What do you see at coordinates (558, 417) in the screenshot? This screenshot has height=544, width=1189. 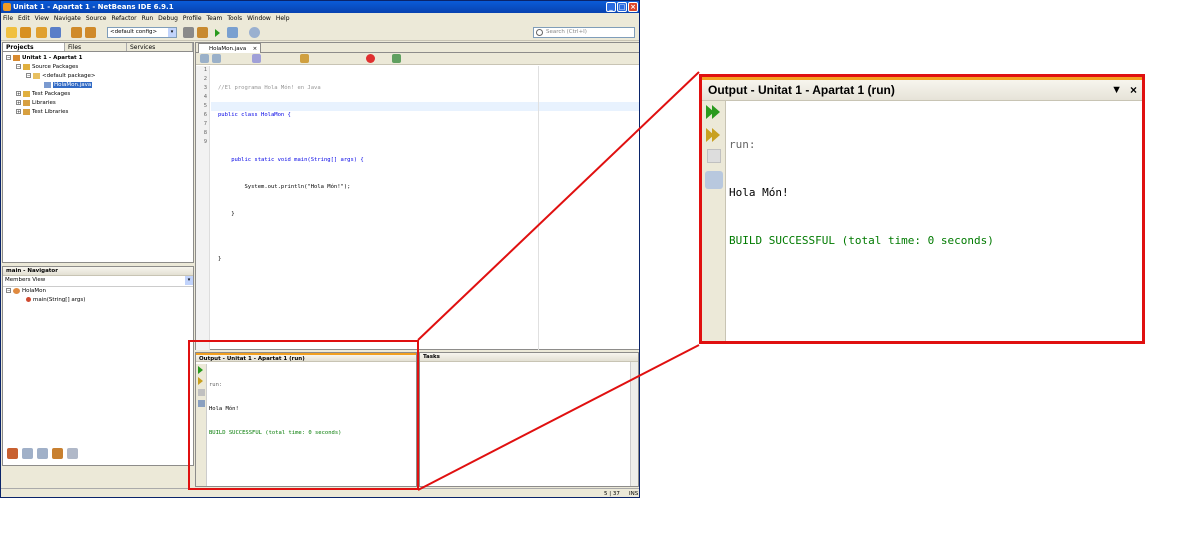 I see `connector-line-bottom` at bounding box center [558, 417].